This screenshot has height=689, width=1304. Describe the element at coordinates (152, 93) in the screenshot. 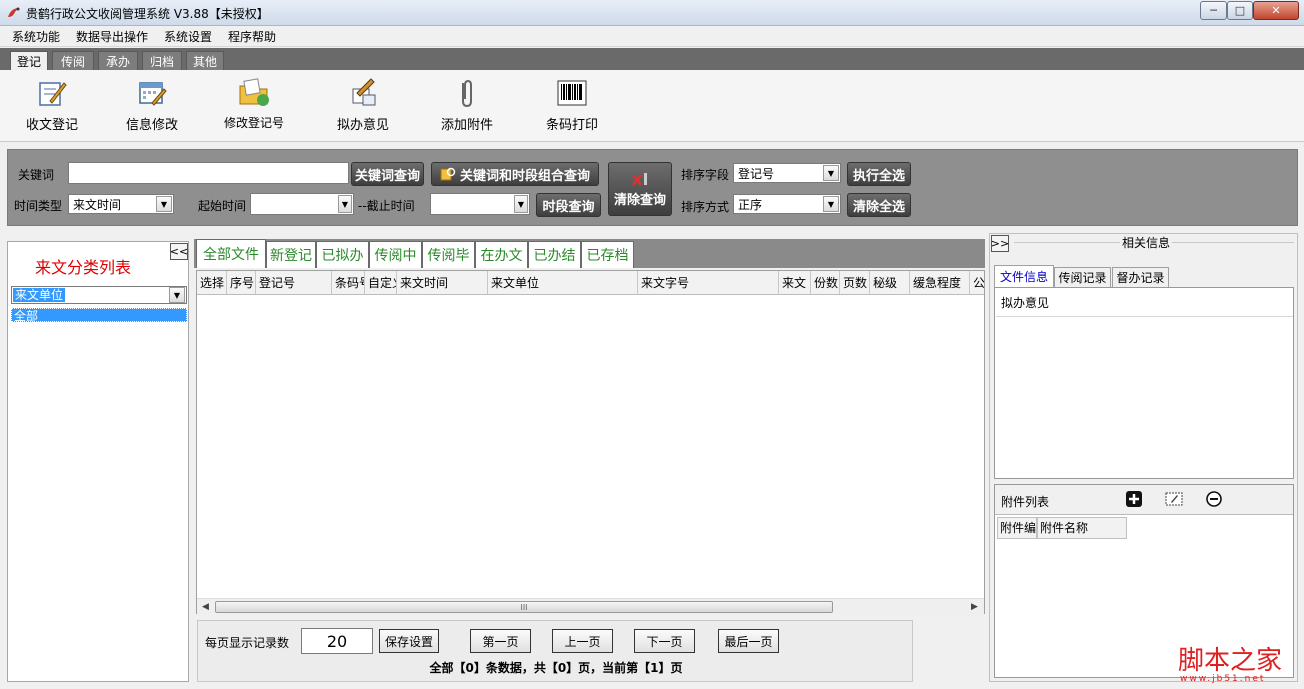

I see `calendar-edit-icon` at that location.